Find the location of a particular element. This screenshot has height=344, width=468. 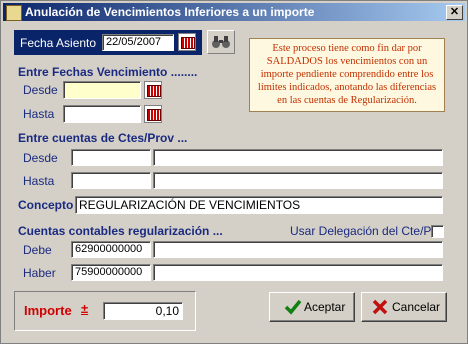

app-icon is located at coordinates (14, 13).